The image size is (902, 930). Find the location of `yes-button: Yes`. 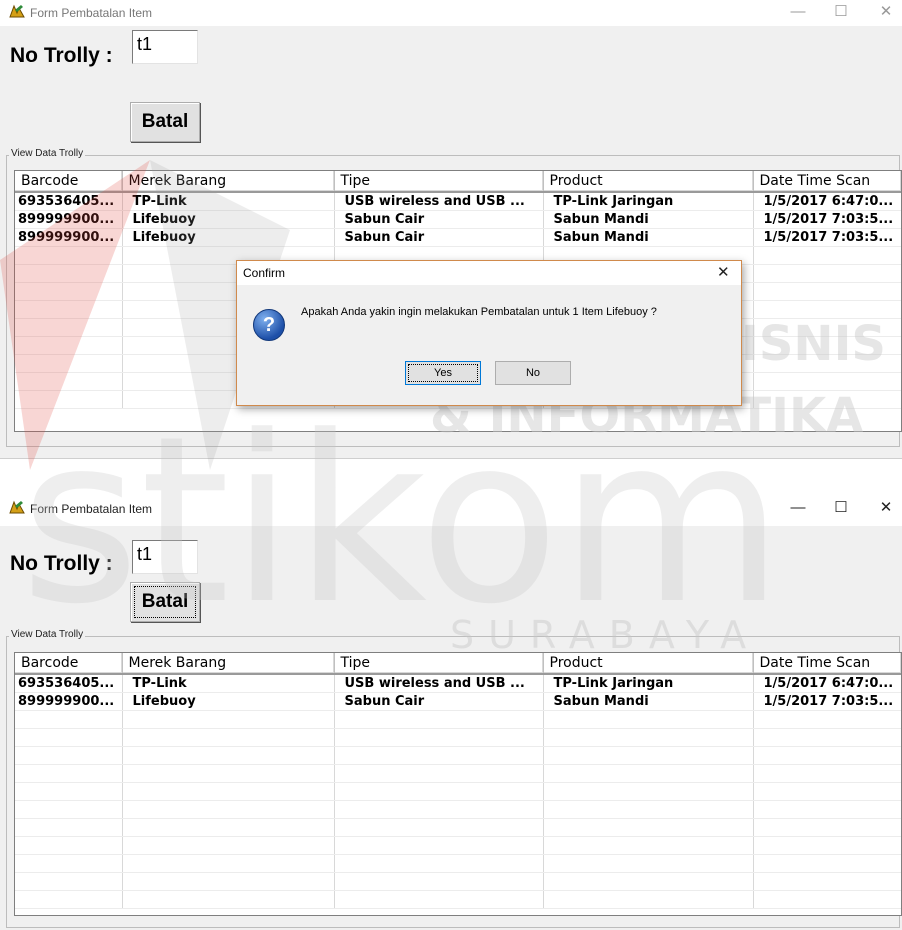

yes-button: Yes is located at coordinates (443, 373).